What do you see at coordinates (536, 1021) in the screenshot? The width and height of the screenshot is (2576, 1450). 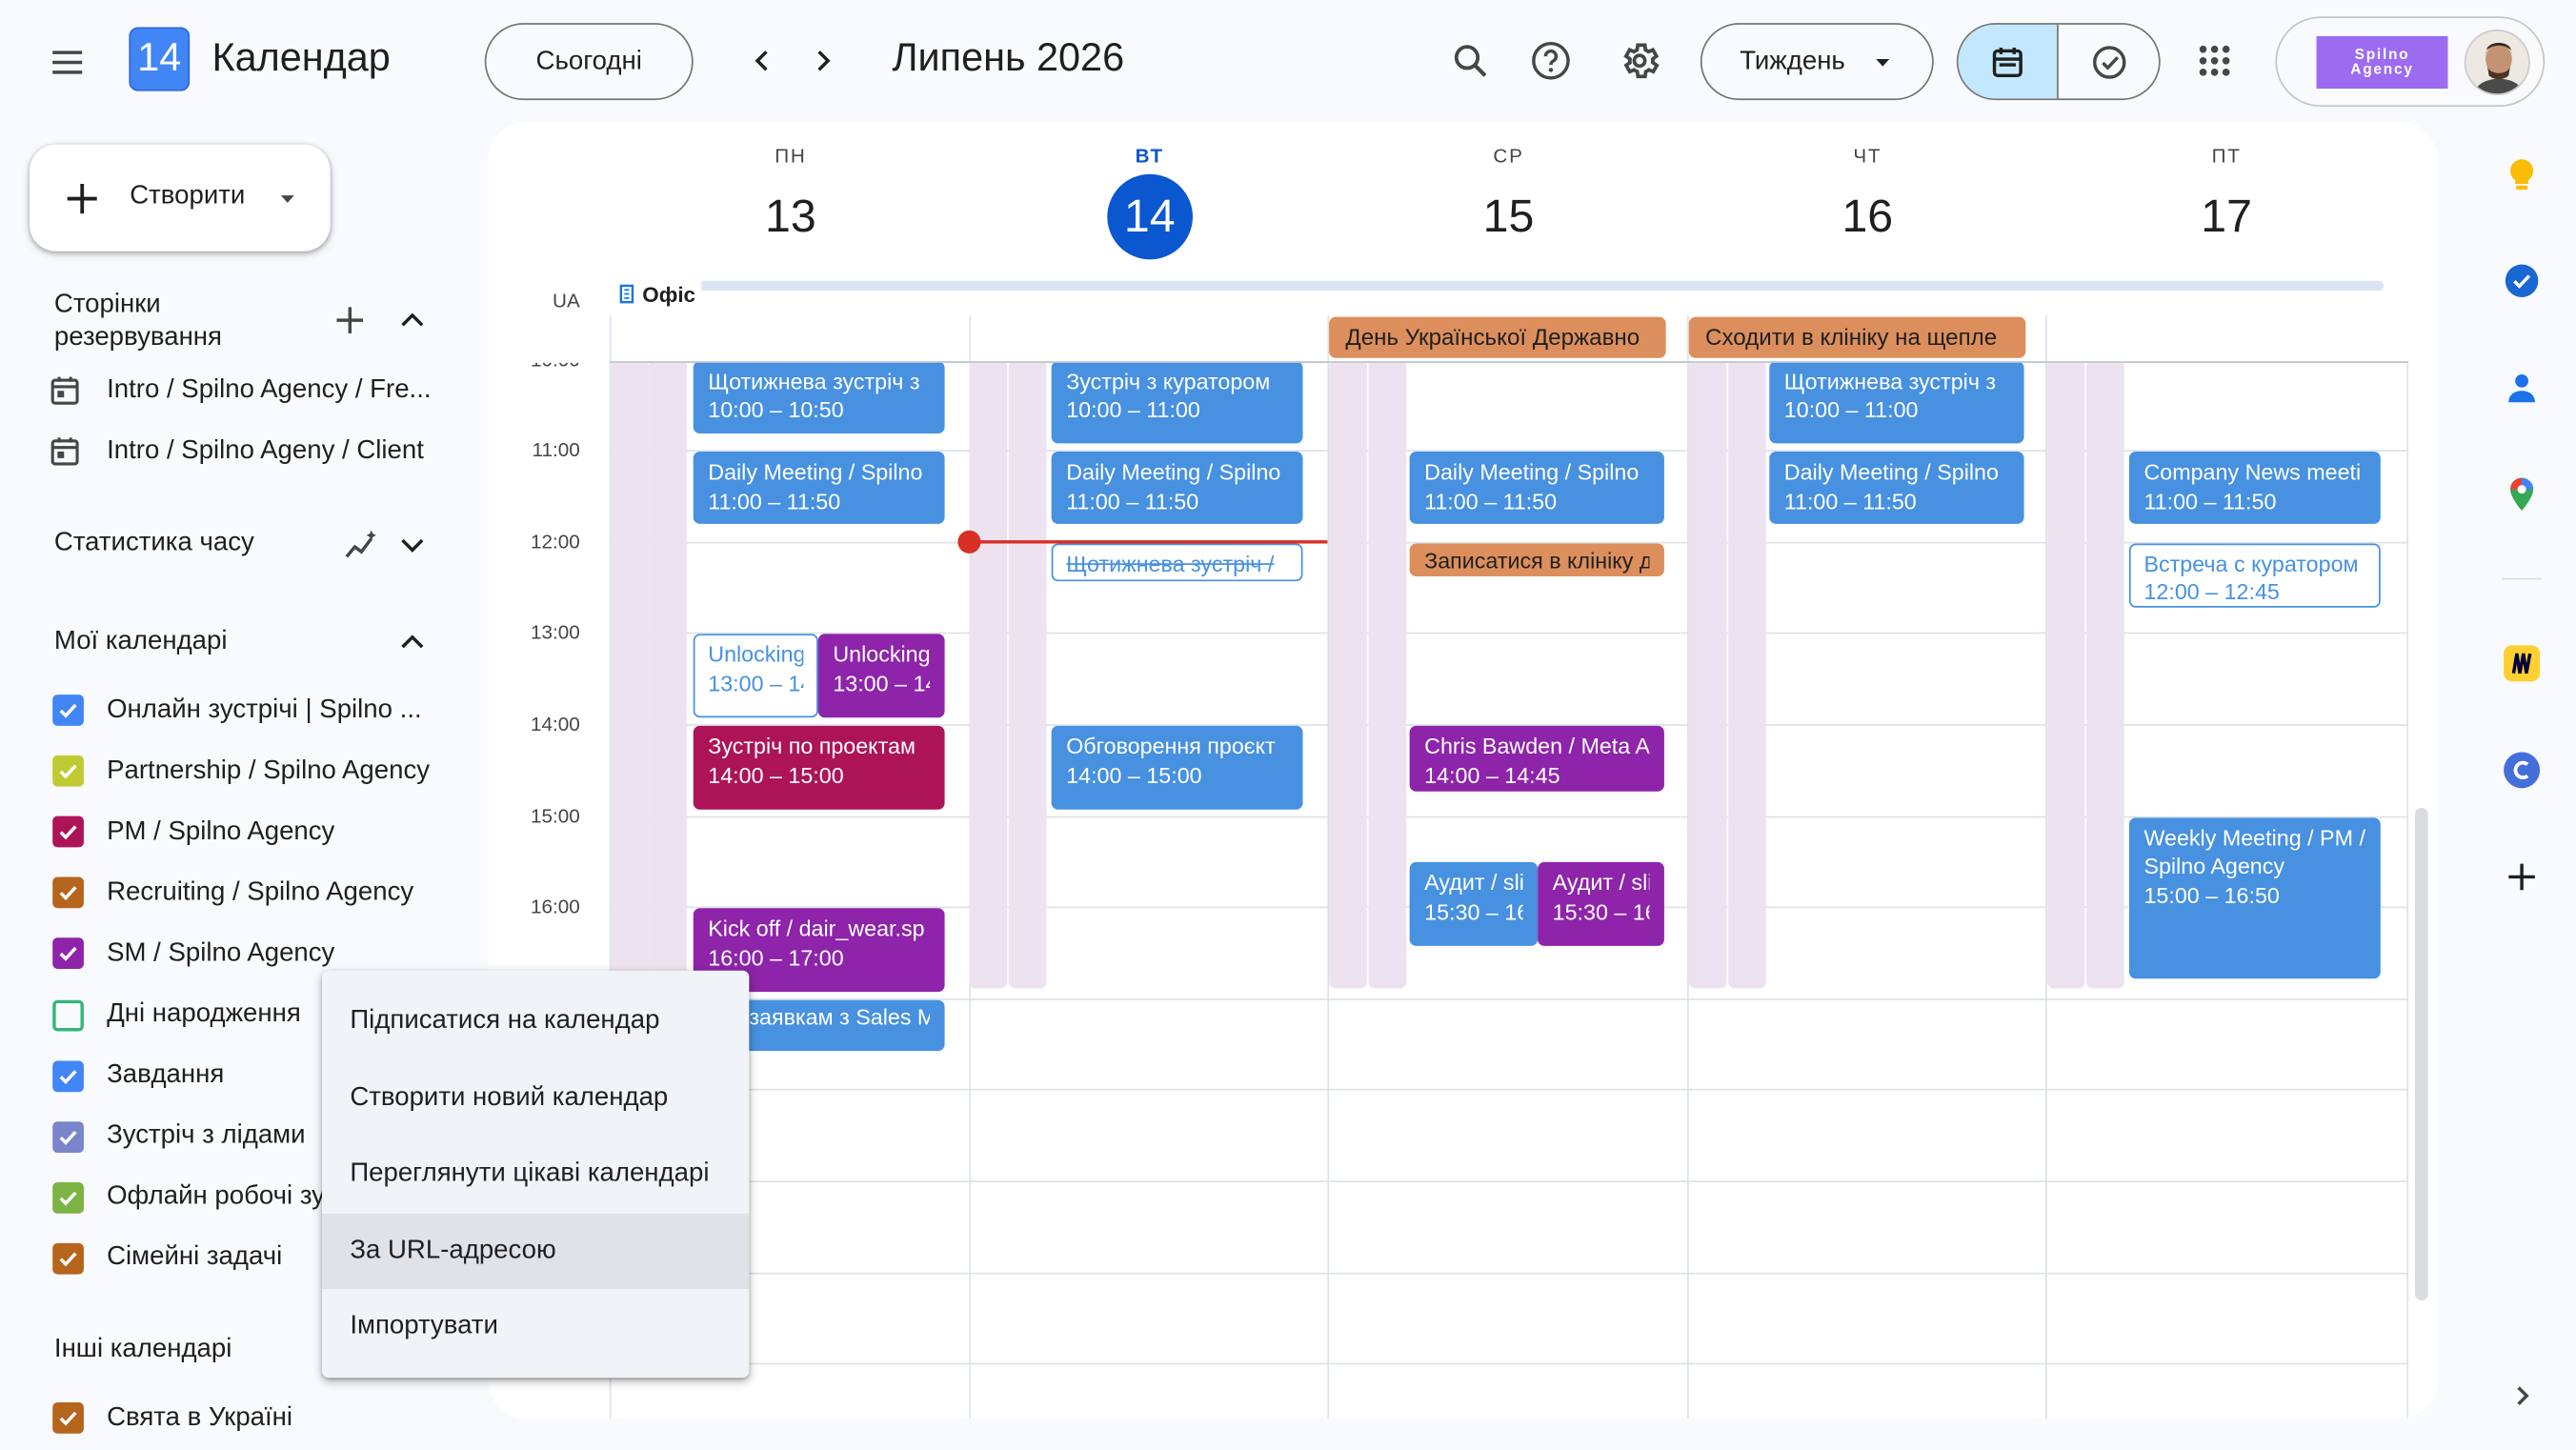 I see `menu-item: Підписатися на календар` at bounding box center [536, 1021].